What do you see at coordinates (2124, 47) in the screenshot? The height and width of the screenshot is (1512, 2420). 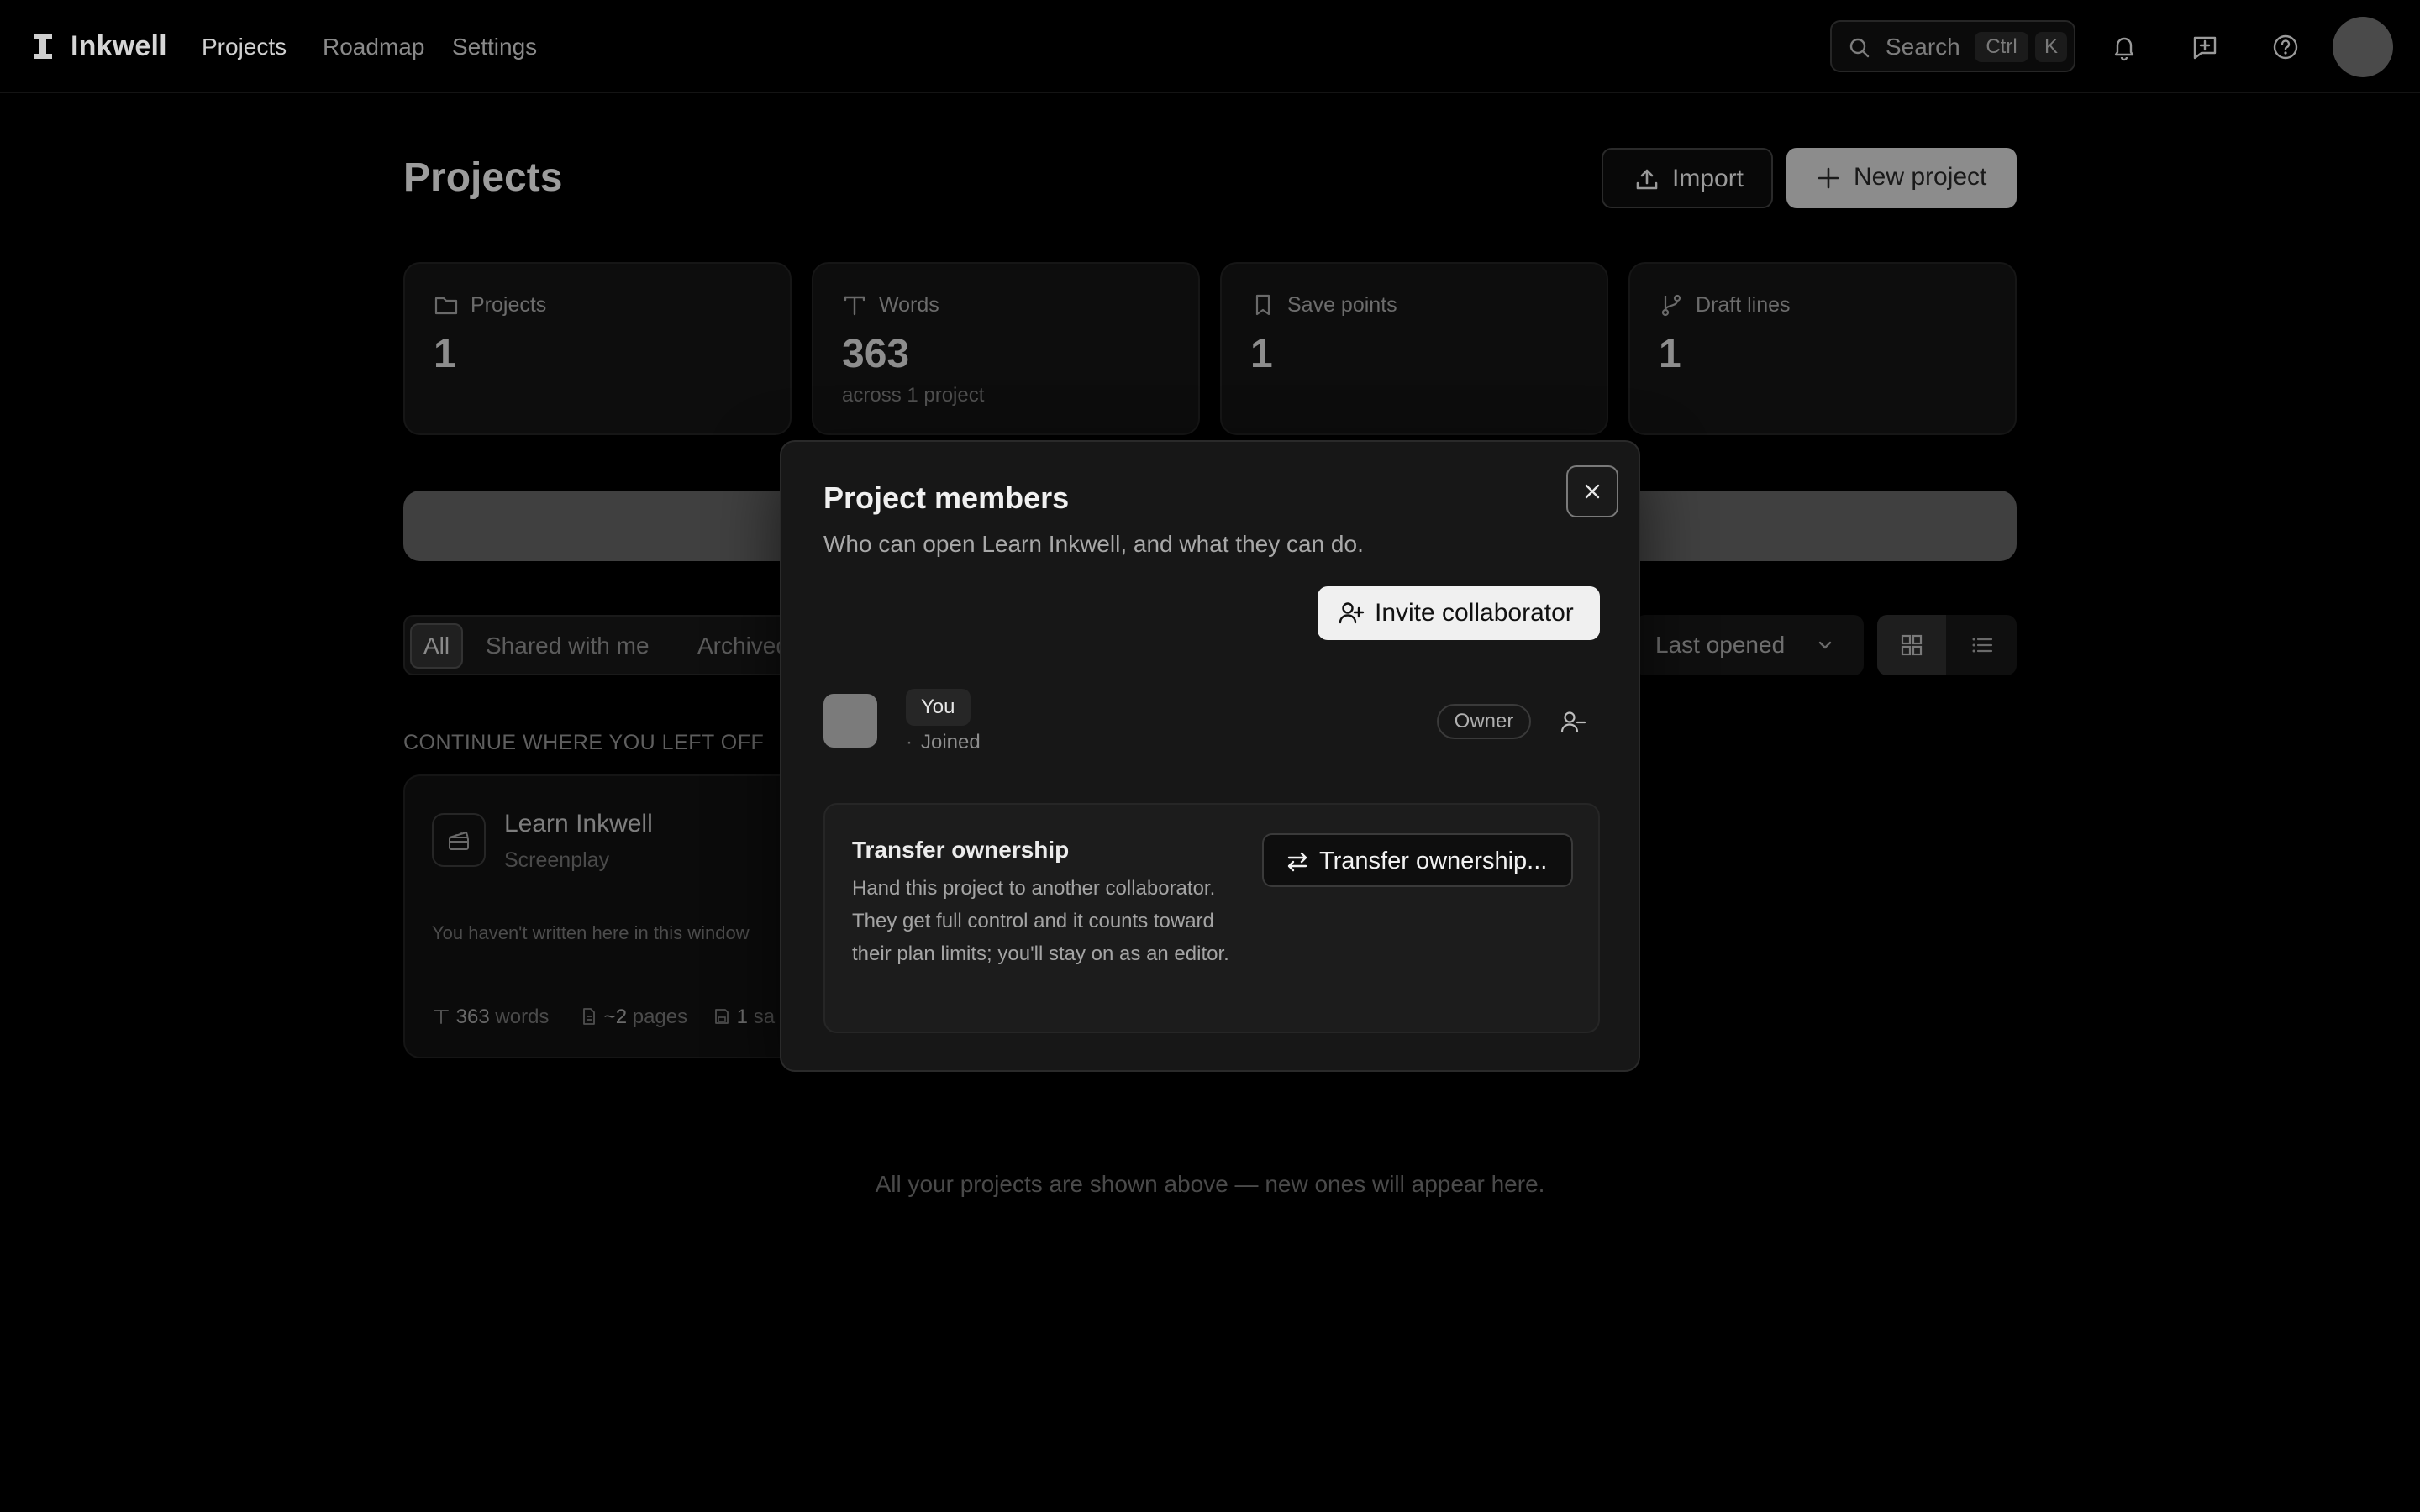 I see `bell-icon` at bounding box center [2124, 47].